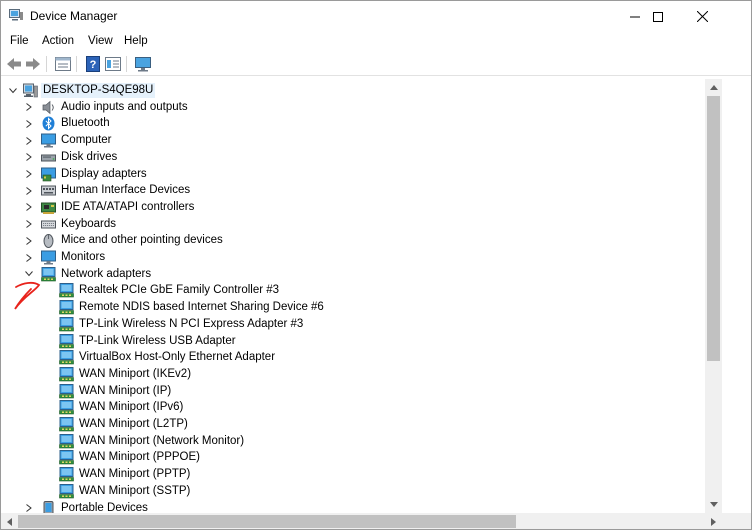 The width and height of the screenshot is (752, 530). I want to click on maximize-button, so click(658, 16).